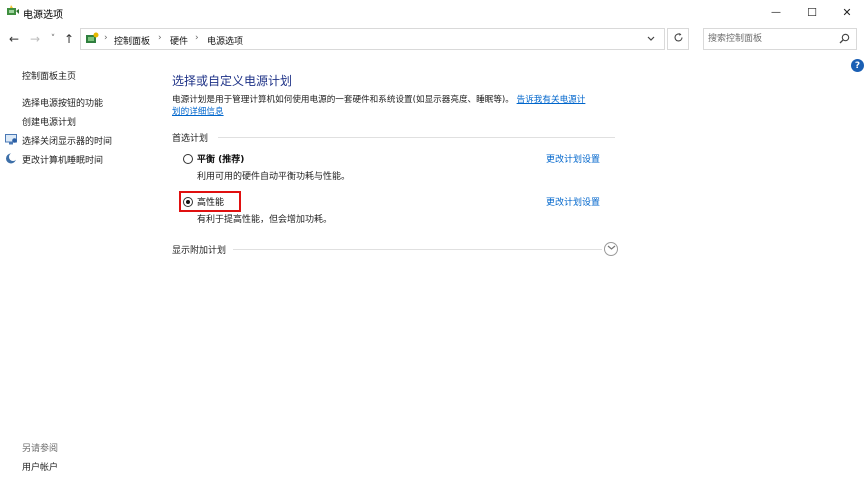 This screenshot has height=487, width=865. Describe the element at coordinates (274, 177) in the screenshot. I see `balanced-plan-description: 利用可用的硬件自动平衡功耗与性能。` at that location.